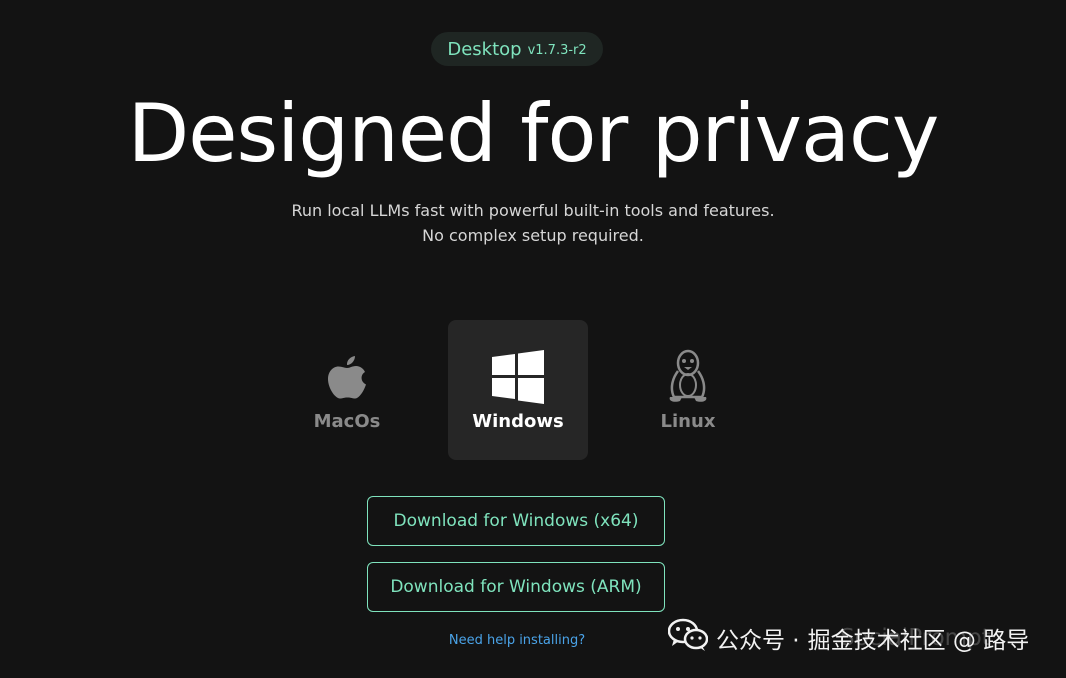 This screenshot has width=1066, height=678. I want to click on watermark: SocialPrompt 公众号 · 掘金技术社区 @ 路导, so click(848, 638).